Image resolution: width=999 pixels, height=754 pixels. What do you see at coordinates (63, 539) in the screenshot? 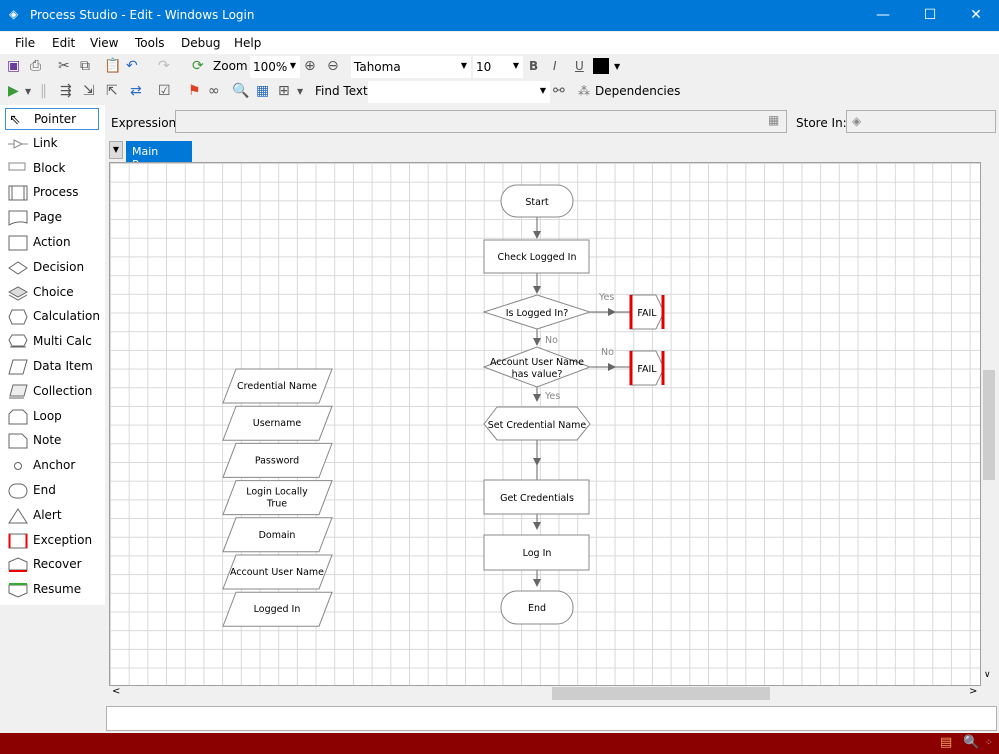
I see `tool-label: Exception` at bounding box center [63, 539].